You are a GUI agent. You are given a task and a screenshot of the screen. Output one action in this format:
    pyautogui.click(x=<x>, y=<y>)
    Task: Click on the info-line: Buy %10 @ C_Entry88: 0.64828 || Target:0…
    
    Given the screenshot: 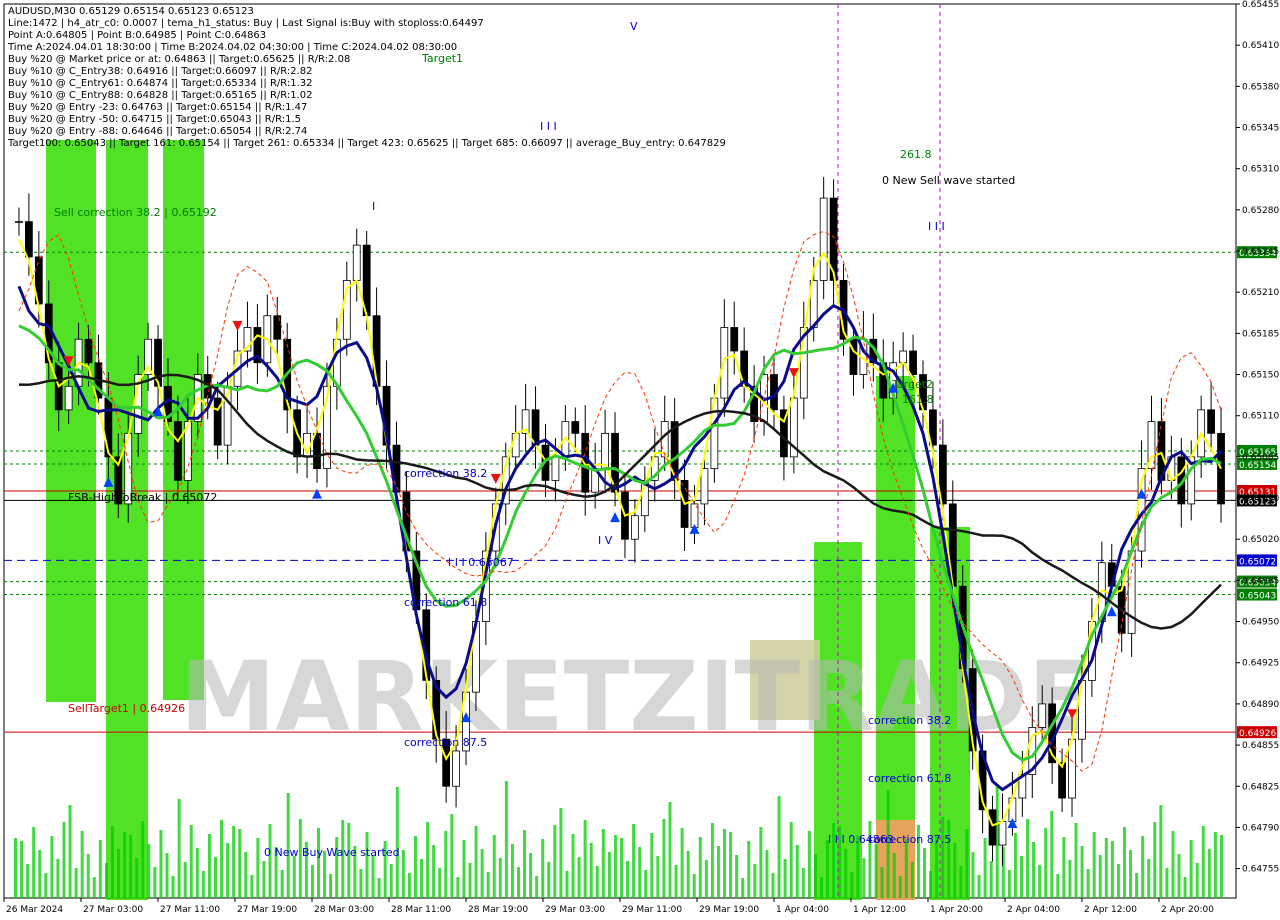 What is the action you would take?
    pyautogui.click(x=160, y=95)
    